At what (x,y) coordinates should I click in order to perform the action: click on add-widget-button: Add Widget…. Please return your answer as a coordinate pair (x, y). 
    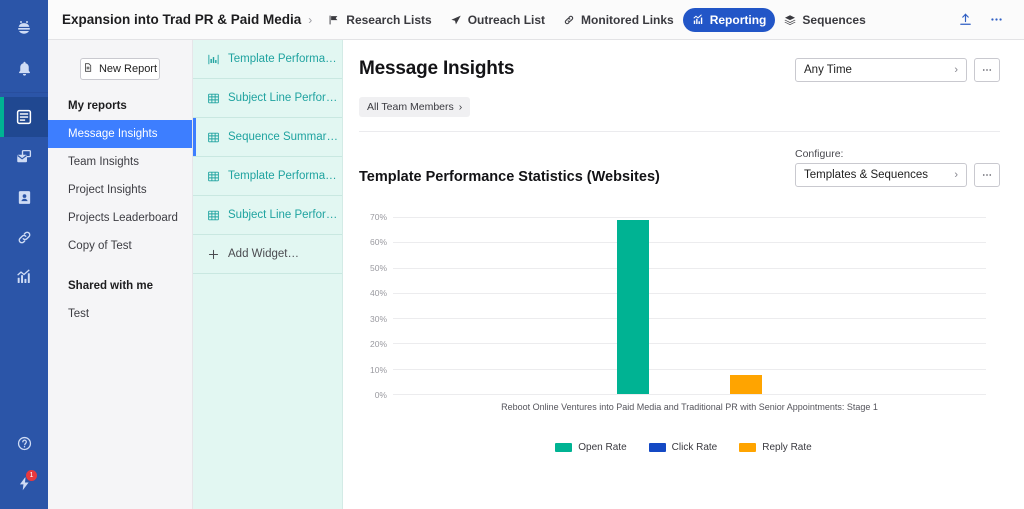
    Looking at the image, I should click on (267, 254).